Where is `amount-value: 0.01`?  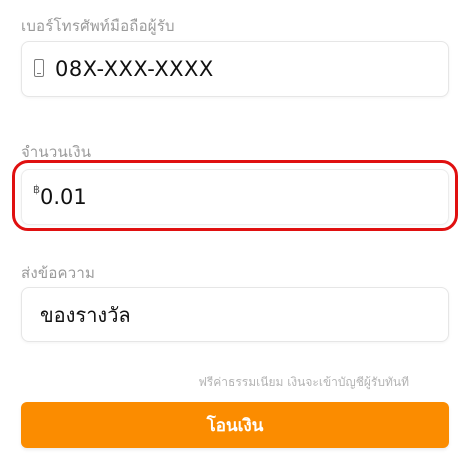
amount-value: 0.01 is located at coordinates (63, 197).